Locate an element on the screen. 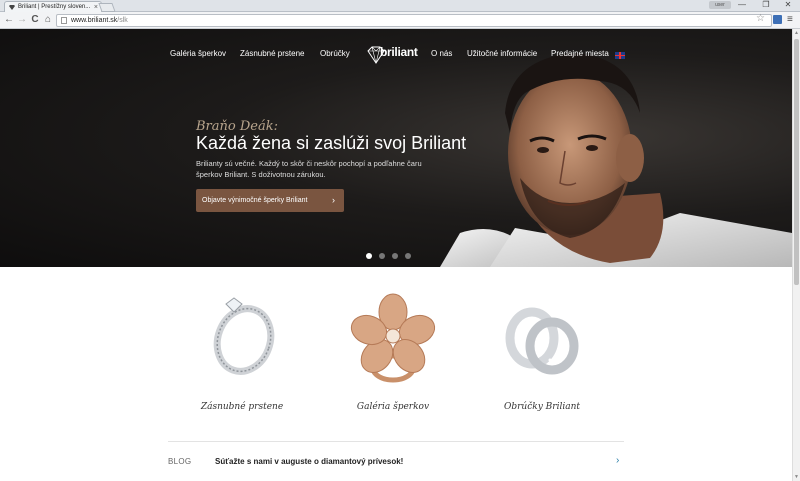 Image resolution: width=800 pixels, height=481 pixels. hero-headline: Každá žena si zaslúži svoj Briliant is located at coordinates (331, 143).